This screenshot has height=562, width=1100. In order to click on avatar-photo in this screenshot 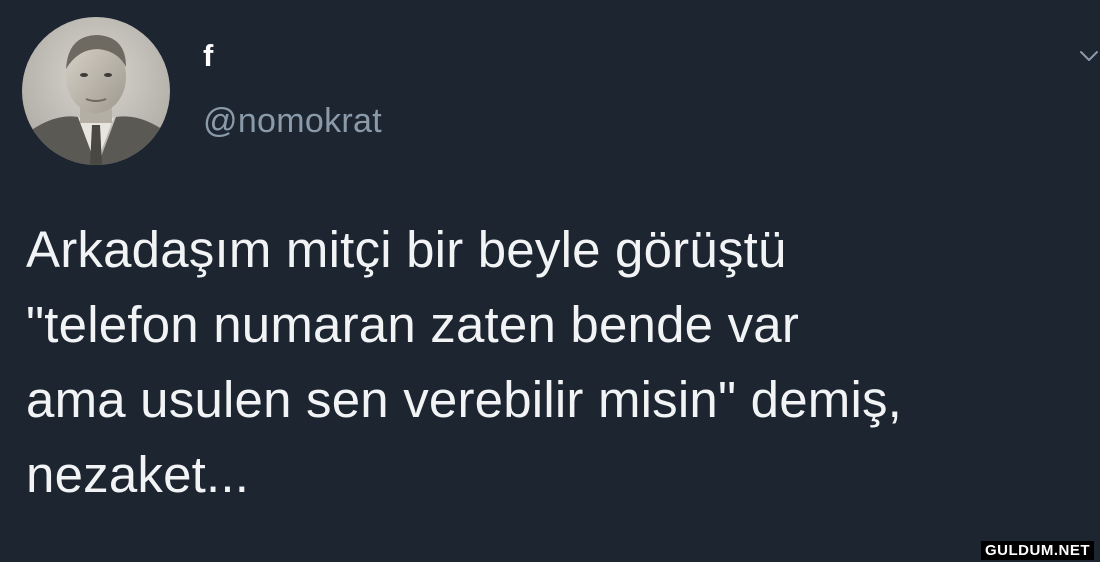, I will do `click(96, 91)`.